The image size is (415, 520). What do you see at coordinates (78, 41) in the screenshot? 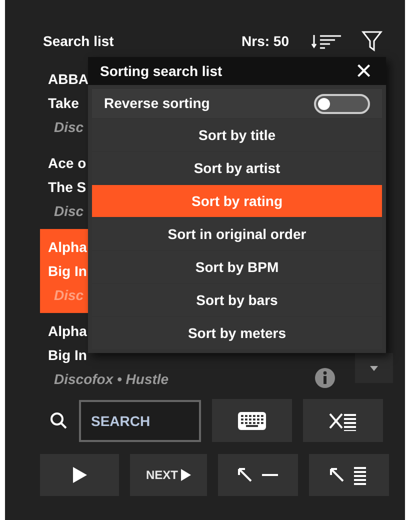
I see `list-title: Search list` at bounding box center [78, 41].